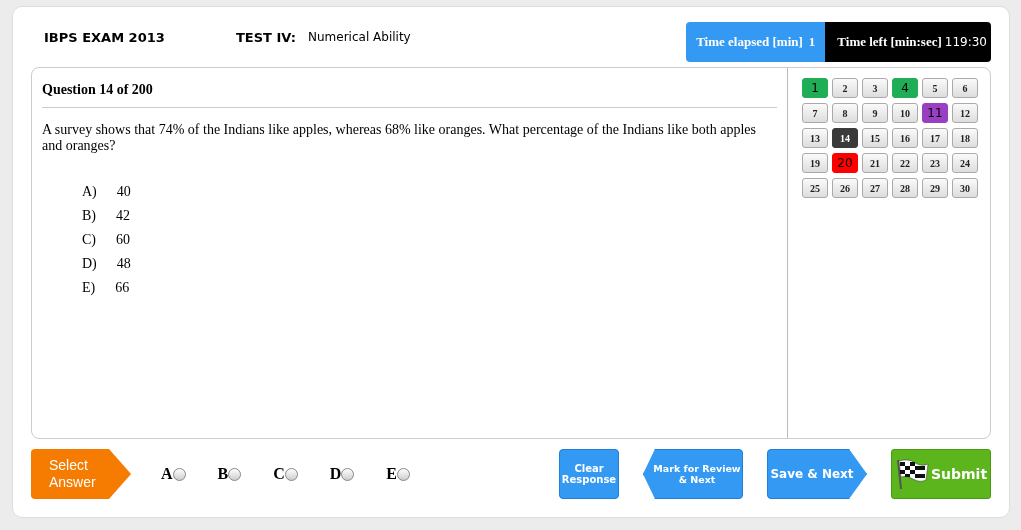 Image resolution: width=1021 pixels, height=530 pixels. Describe the element at coordinates (335, 474) in the screenshot. I see `choice-letter: D` at that location.